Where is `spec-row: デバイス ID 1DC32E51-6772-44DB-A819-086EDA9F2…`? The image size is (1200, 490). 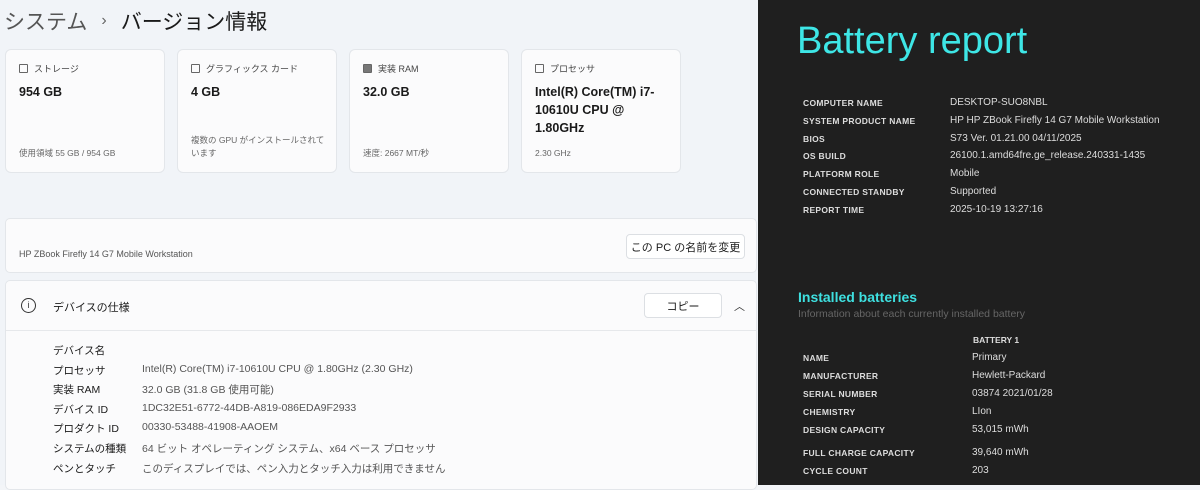 spec-row: デバイス ID 1DC32E51-6772-44DB-A819-086EDA9F2… is located at coordinates (204, 409).